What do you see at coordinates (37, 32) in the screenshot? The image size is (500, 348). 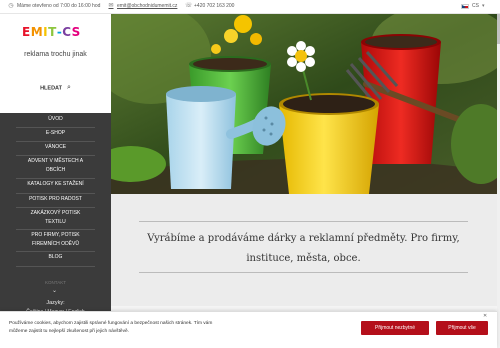 I see `logo-letter: M` at bounding box center [37, 32].